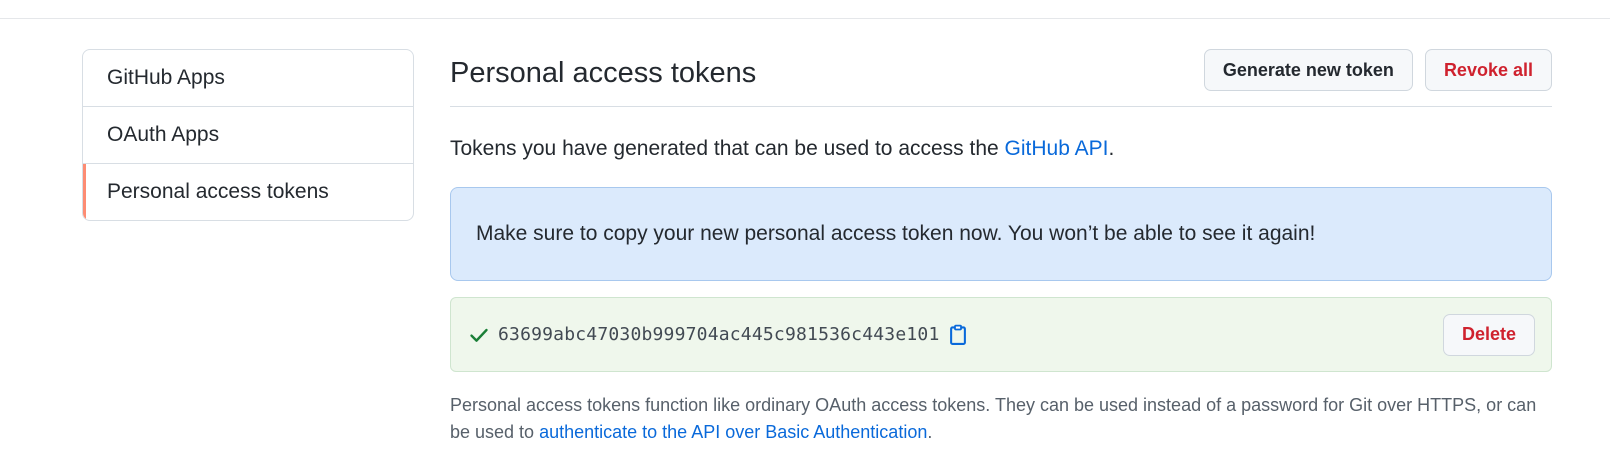  I want to click on header-actions: Generate new token Revoke all, so click(1377, 70).